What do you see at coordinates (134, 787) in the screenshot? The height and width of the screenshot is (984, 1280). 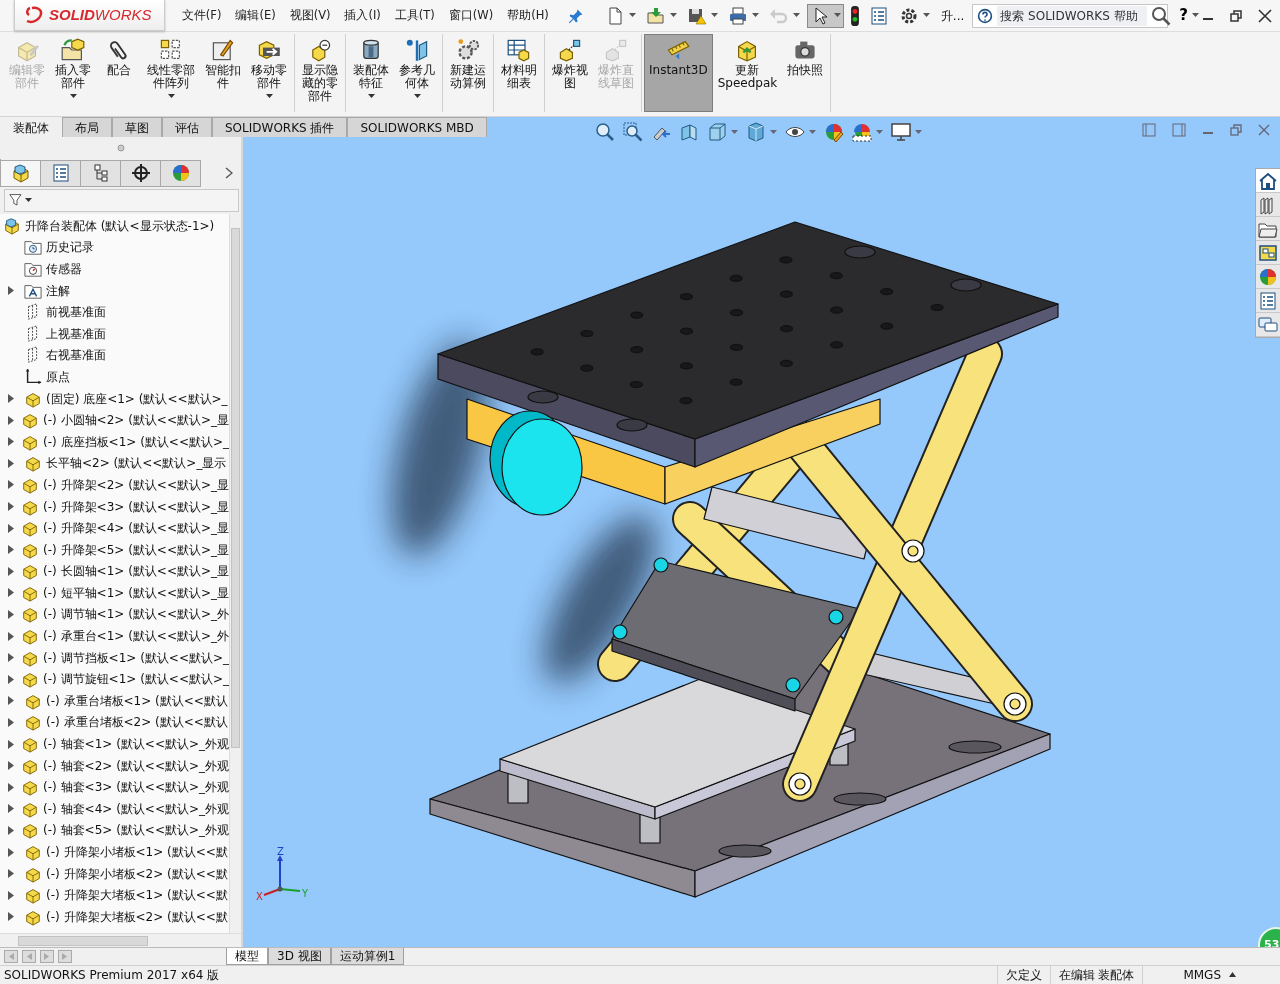 I see `tree-item: (-) 轴套<3> (默认<<默认>_外观` at bounding box center [134, 787].